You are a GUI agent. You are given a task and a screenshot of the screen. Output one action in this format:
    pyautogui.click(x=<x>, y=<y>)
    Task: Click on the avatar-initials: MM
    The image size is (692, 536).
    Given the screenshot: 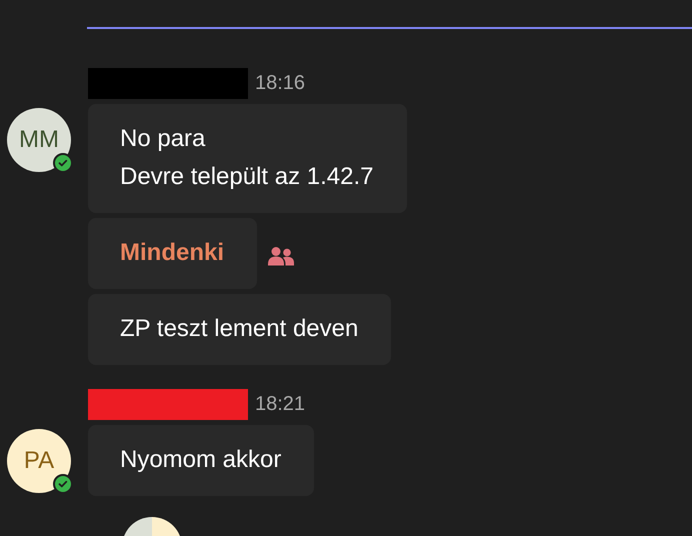 What is the action you would take?
    pyautogui.click(x=39, y=140)
    